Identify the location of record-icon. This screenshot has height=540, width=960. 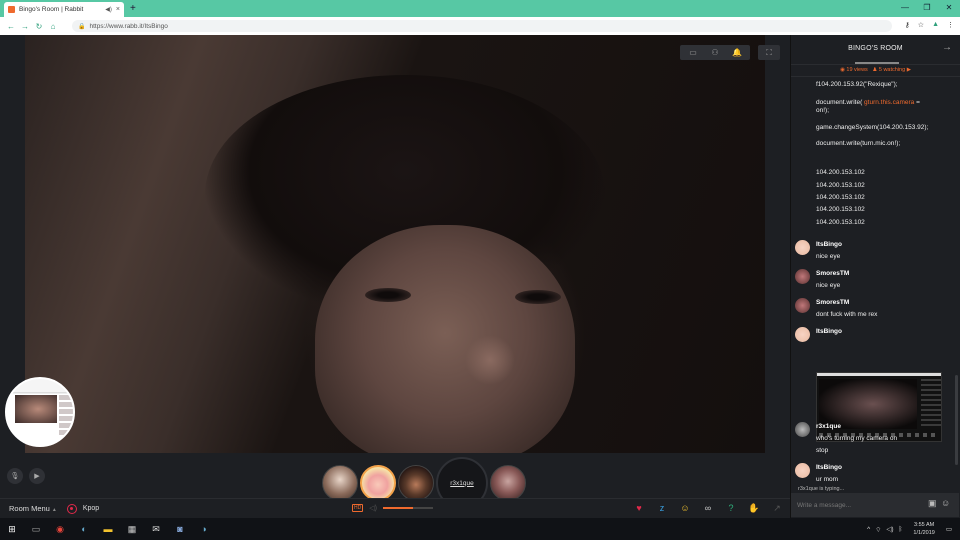
(71, 508).